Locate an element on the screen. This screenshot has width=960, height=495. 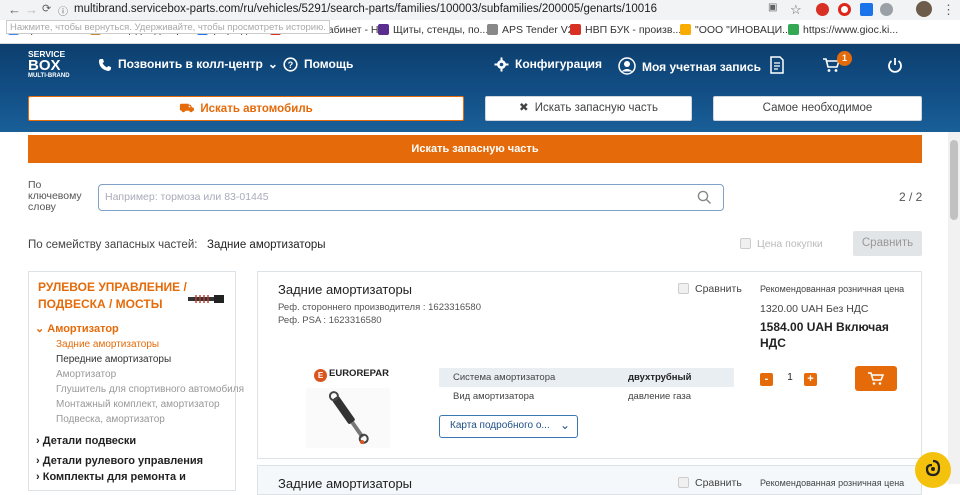
purchase-price-toggle: Цена покупки is located at coordinates (781, 244).